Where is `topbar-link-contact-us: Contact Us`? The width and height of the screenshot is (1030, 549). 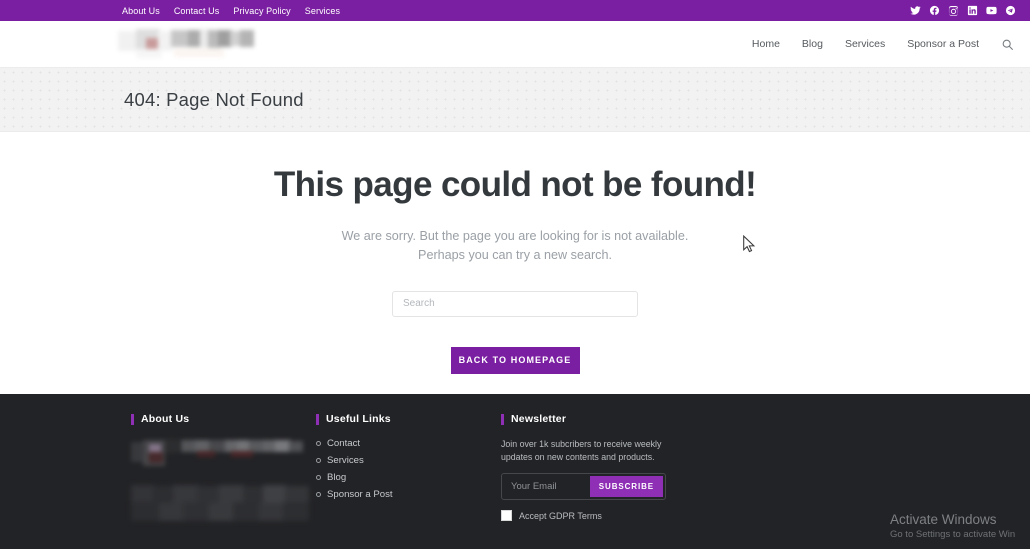 topbar-link-contact-us: Contact Us is located at coordinates (197, 11).